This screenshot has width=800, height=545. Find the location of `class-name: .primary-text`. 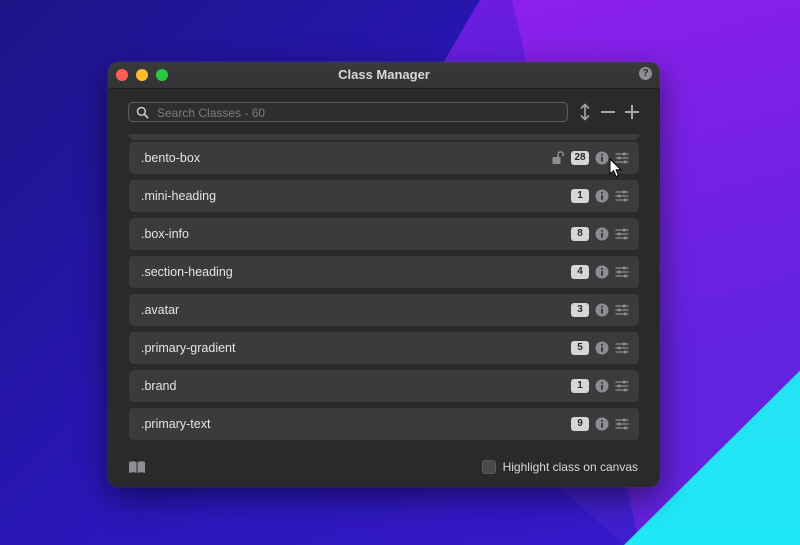

class-name: .primary-text is located at coordinates (176, 424).